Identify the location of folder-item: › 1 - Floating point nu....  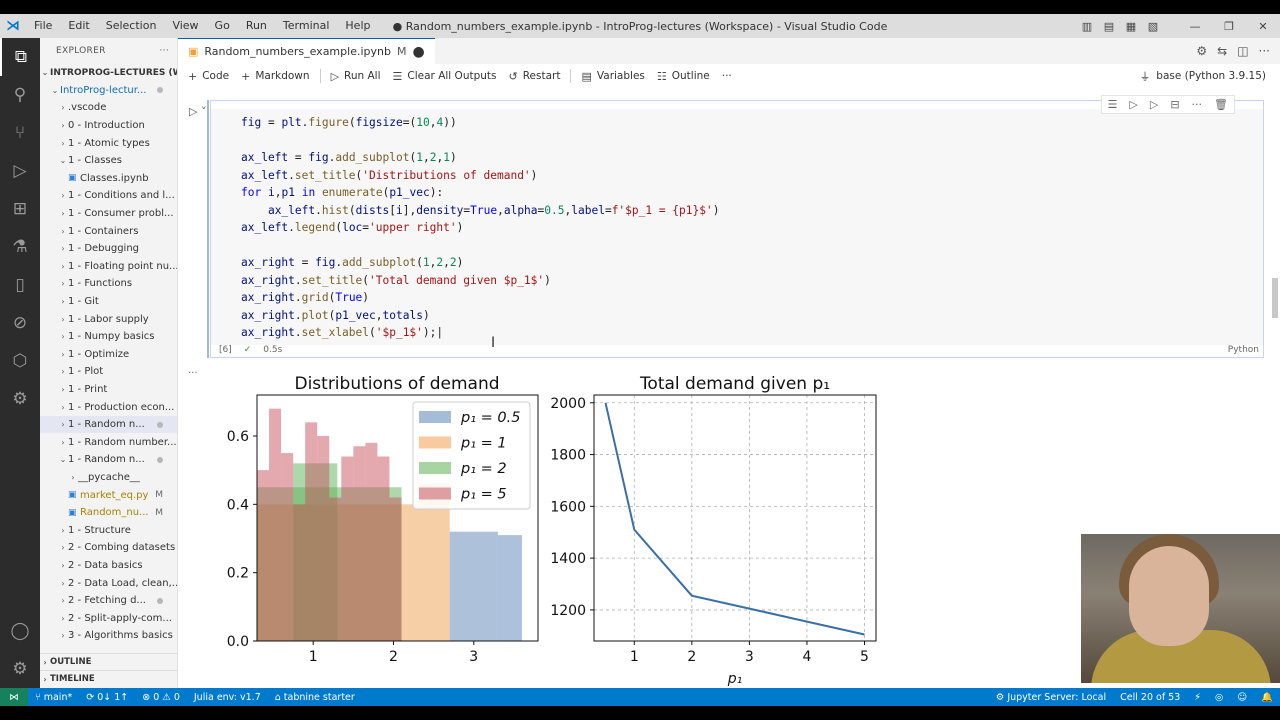
(108, 267).